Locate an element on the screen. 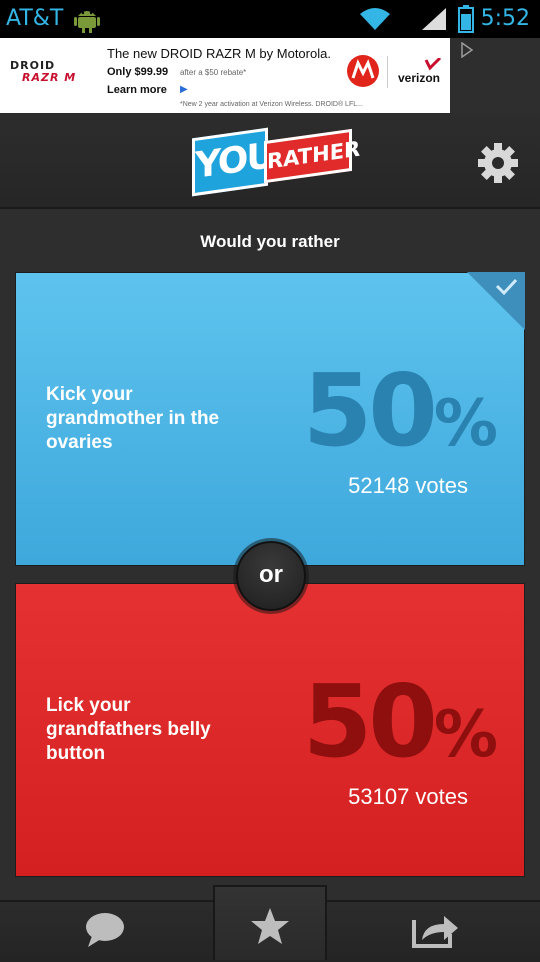 This screenshot has width=540, height=962. option-a-percent: 50% is located at coordinates (400, 417).